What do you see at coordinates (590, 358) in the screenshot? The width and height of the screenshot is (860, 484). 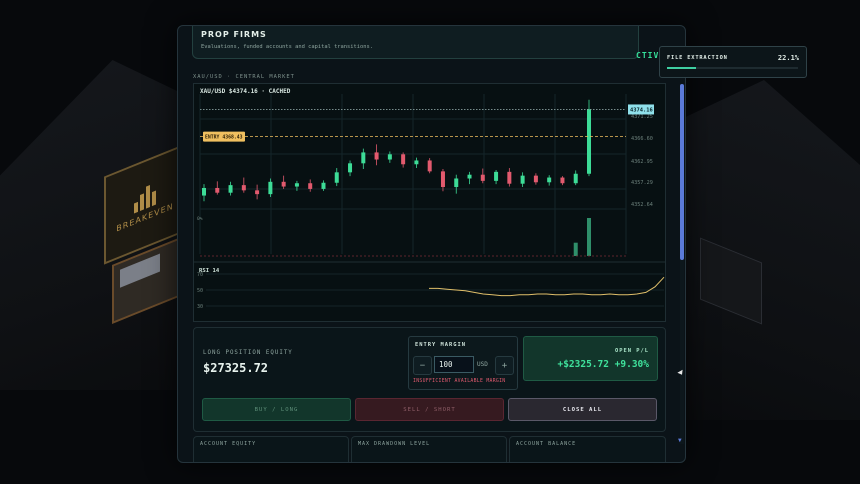 I see `open-pnl-box: OPEN P/L +$2325.72 +9.30%` at bounding box center [590, 358].